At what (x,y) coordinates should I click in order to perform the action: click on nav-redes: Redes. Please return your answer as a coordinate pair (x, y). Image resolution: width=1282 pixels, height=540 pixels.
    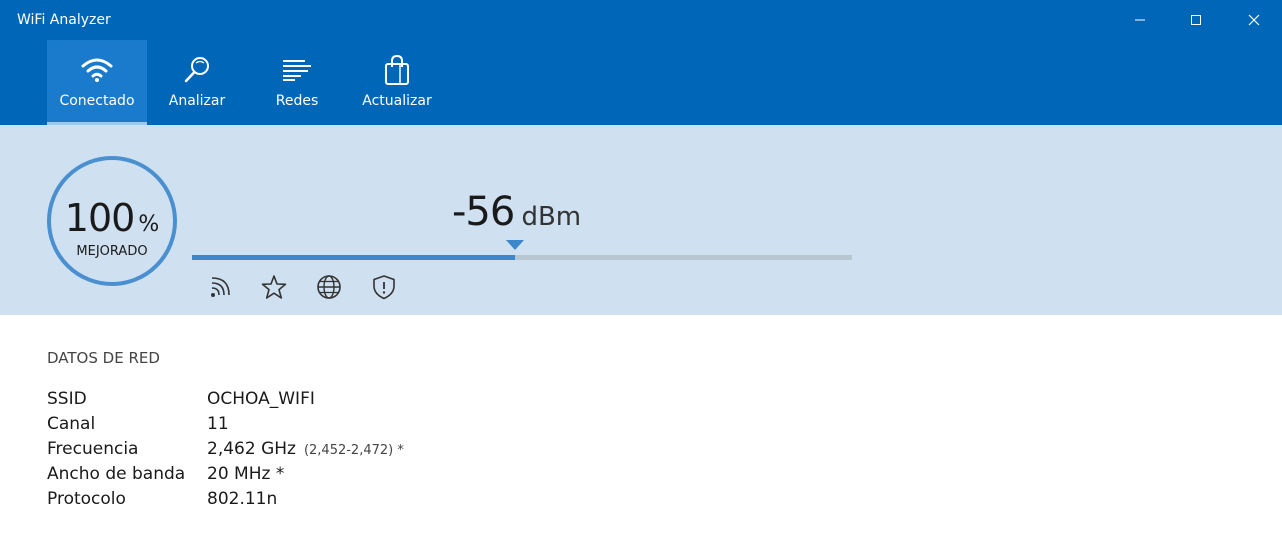
    Looking at the image, I should click on (297, 82).